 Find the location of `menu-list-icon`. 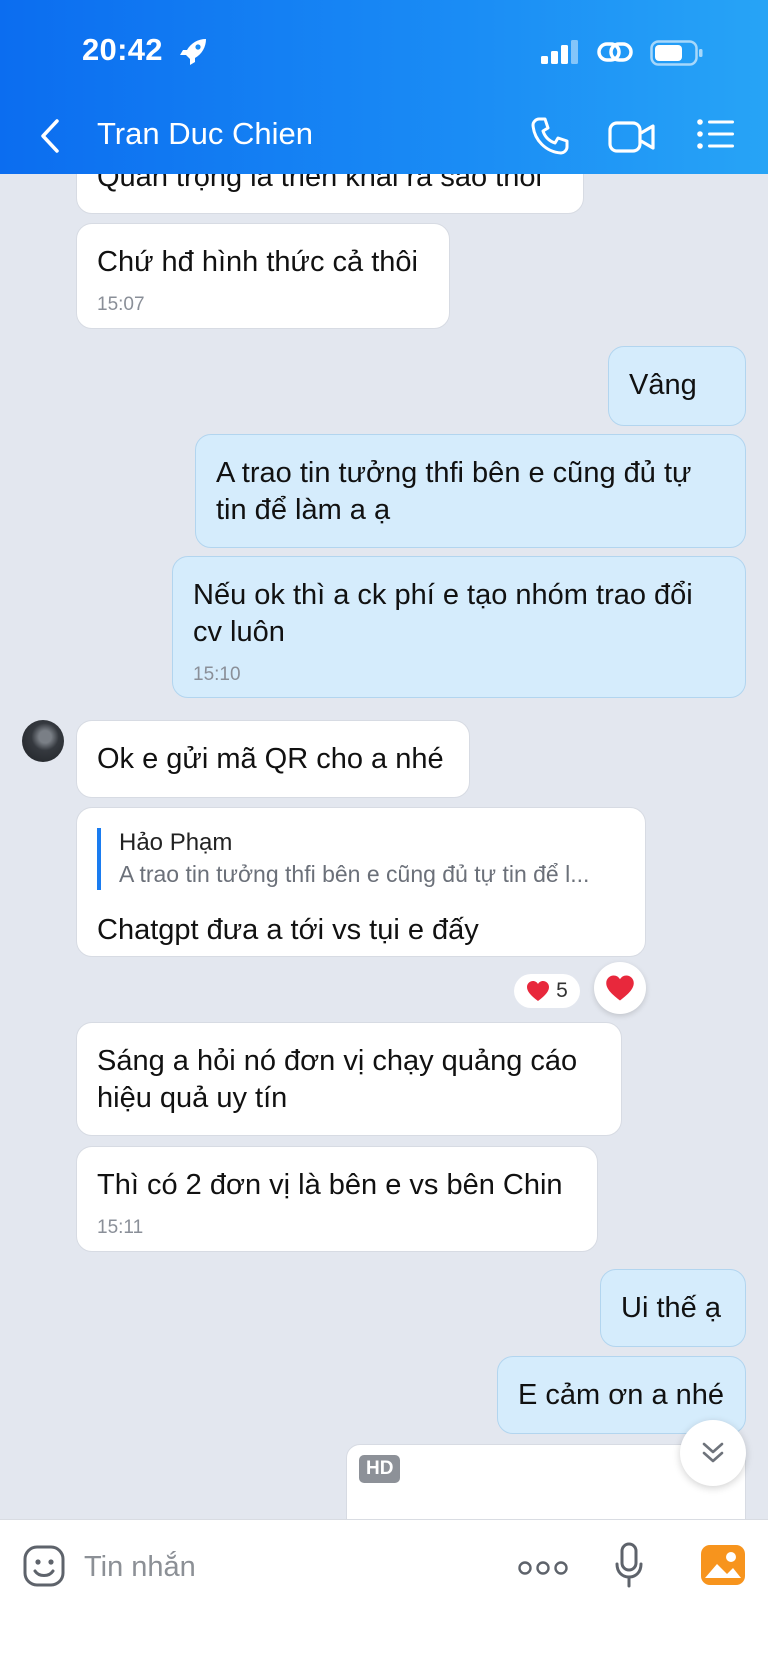

menu-list-icon is located at coordinates (716, 136).